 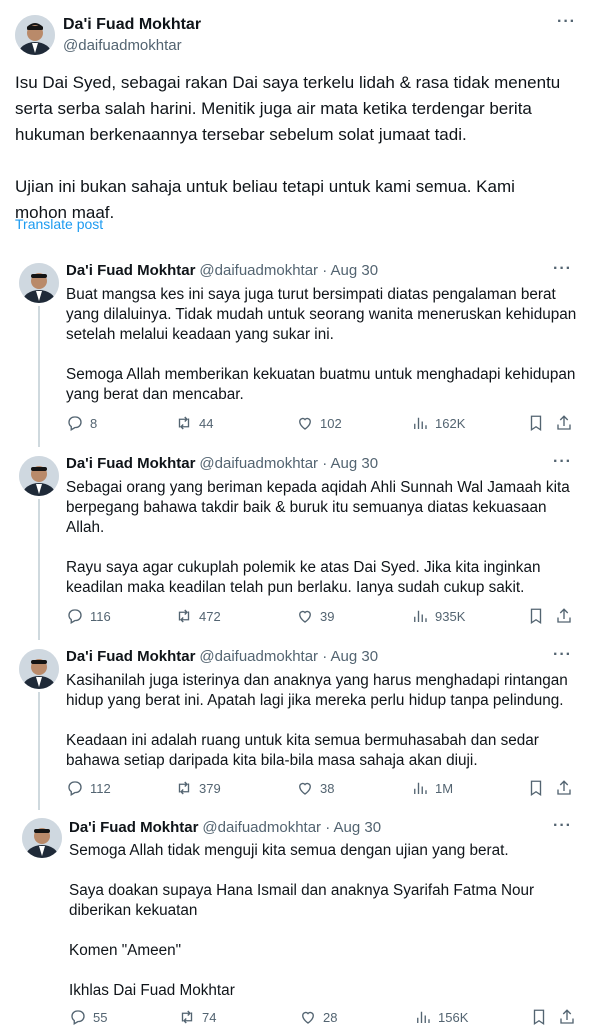 I want to click on like-button: 102, so click(x=319, y=423).